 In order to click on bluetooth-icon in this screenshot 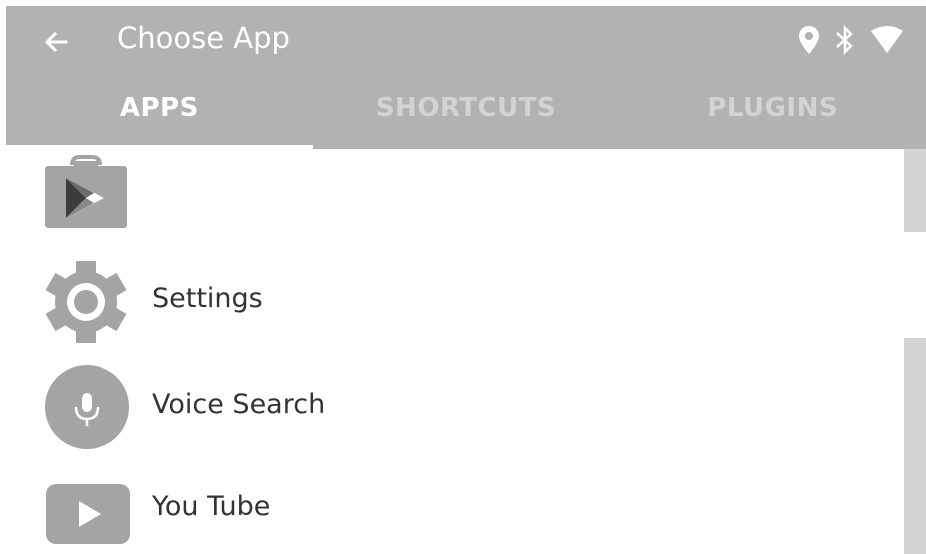, I will do `click(844, 40)`.